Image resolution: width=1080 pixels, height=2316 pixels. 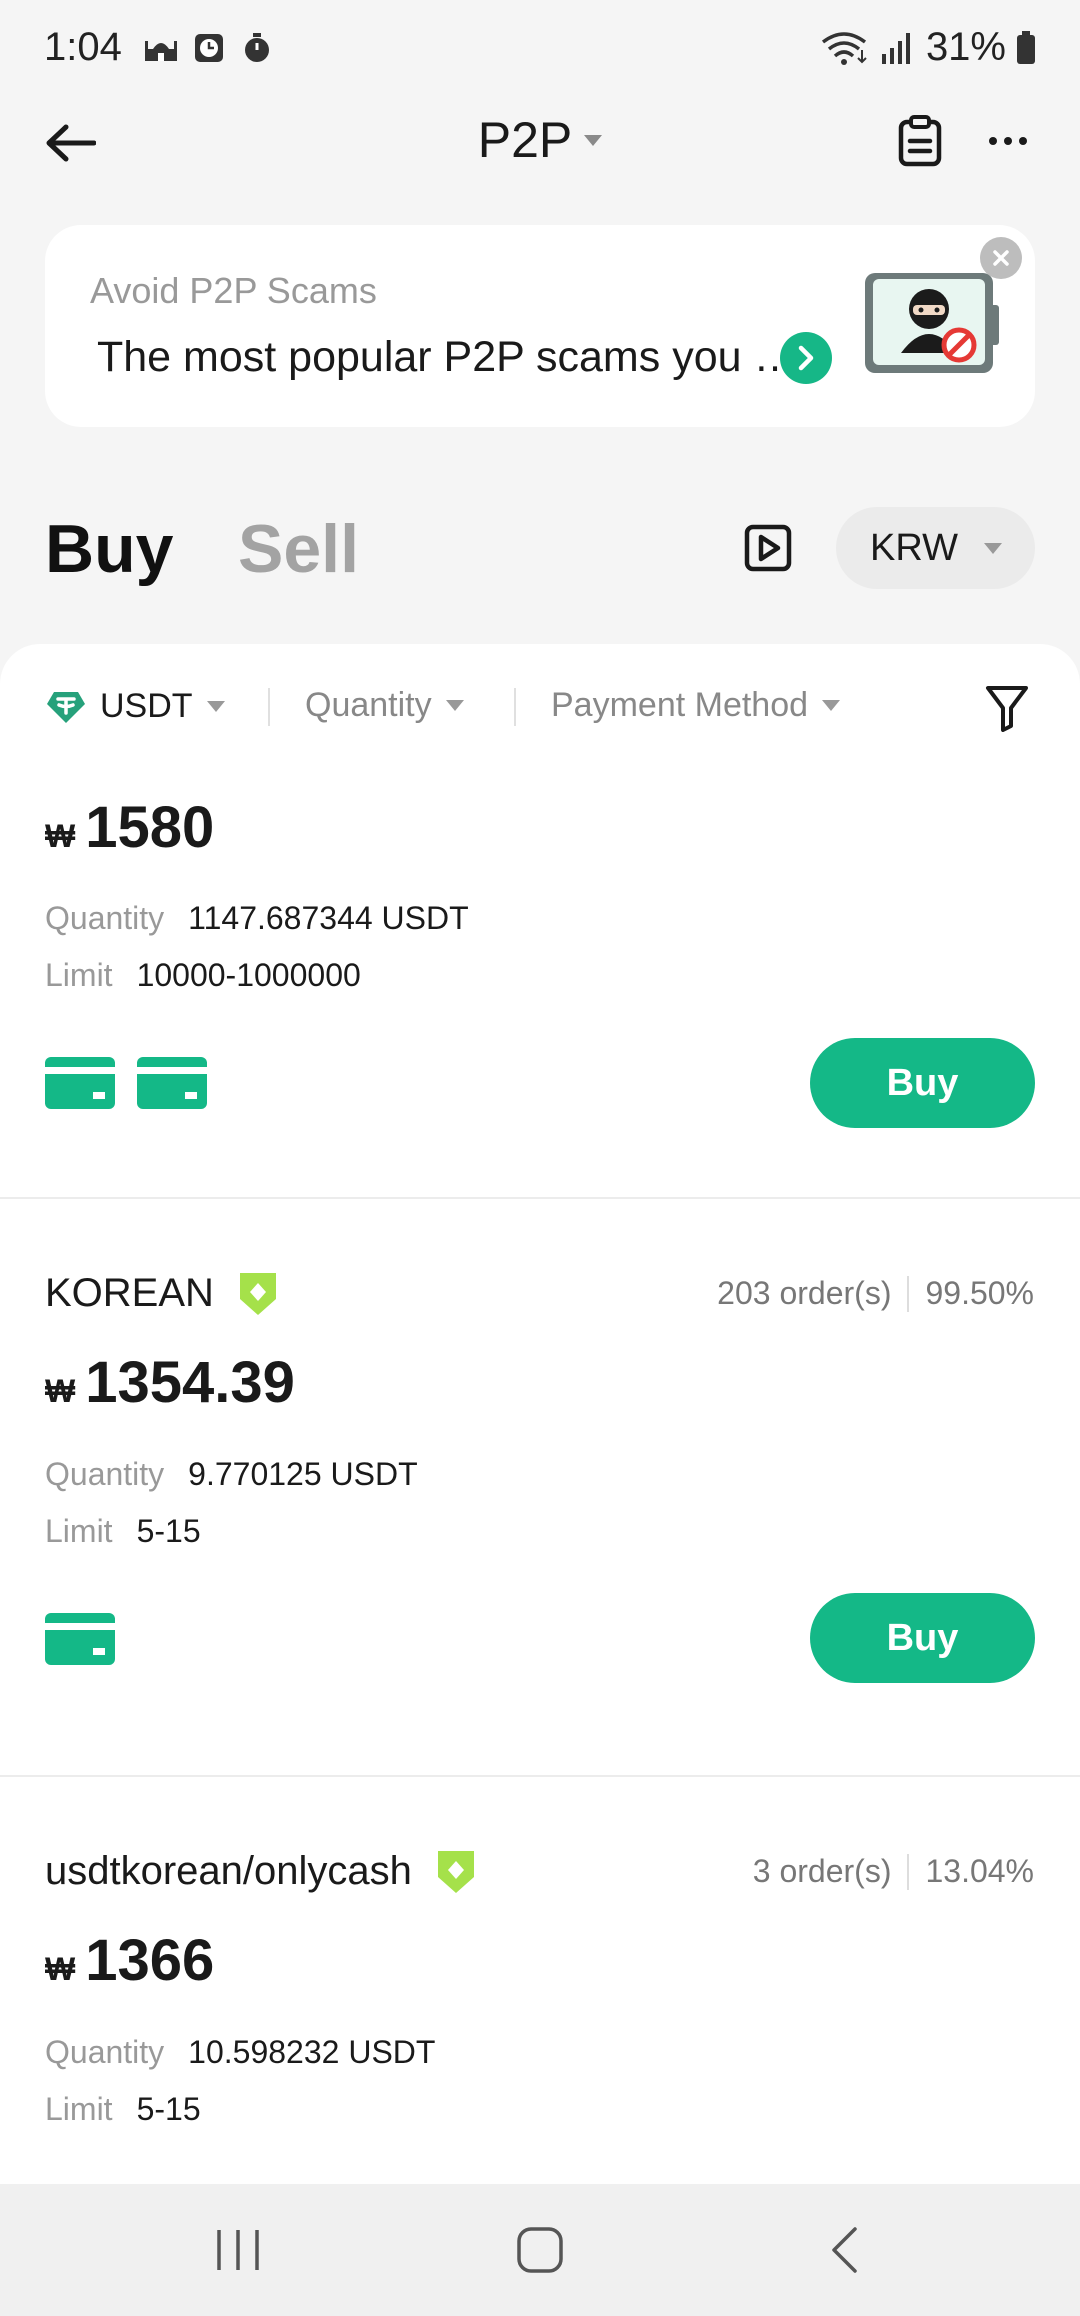 I want to click on quantity-value: 9.770125 USDT, so click(x=303, y=1474).